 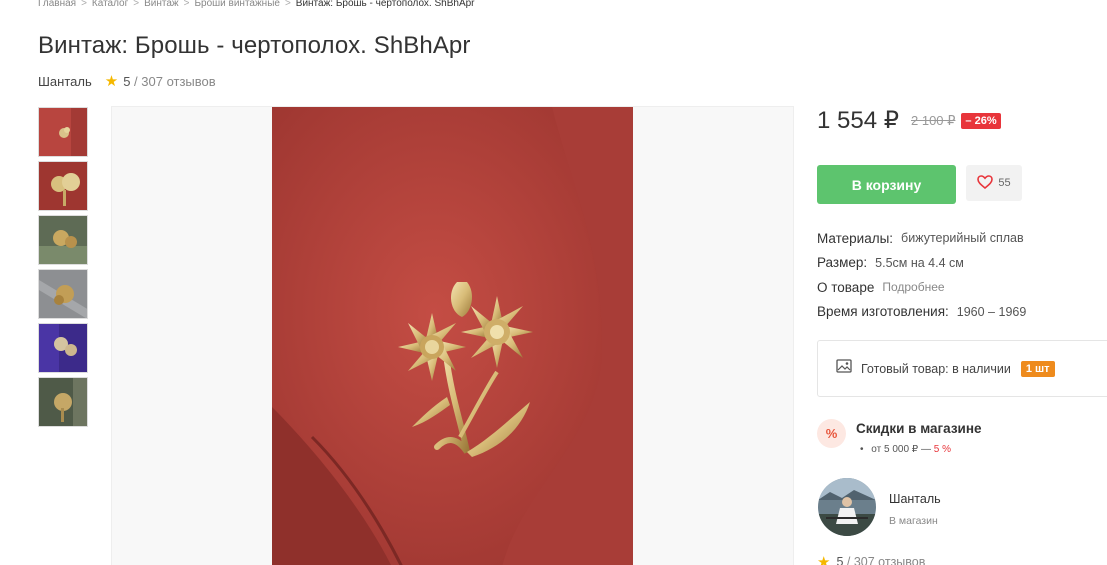 What do you see at coordinates (1037, 368) in the screenshot?
I see `stock-count-badge: 1 шт` at bounding box center [1037, 368].